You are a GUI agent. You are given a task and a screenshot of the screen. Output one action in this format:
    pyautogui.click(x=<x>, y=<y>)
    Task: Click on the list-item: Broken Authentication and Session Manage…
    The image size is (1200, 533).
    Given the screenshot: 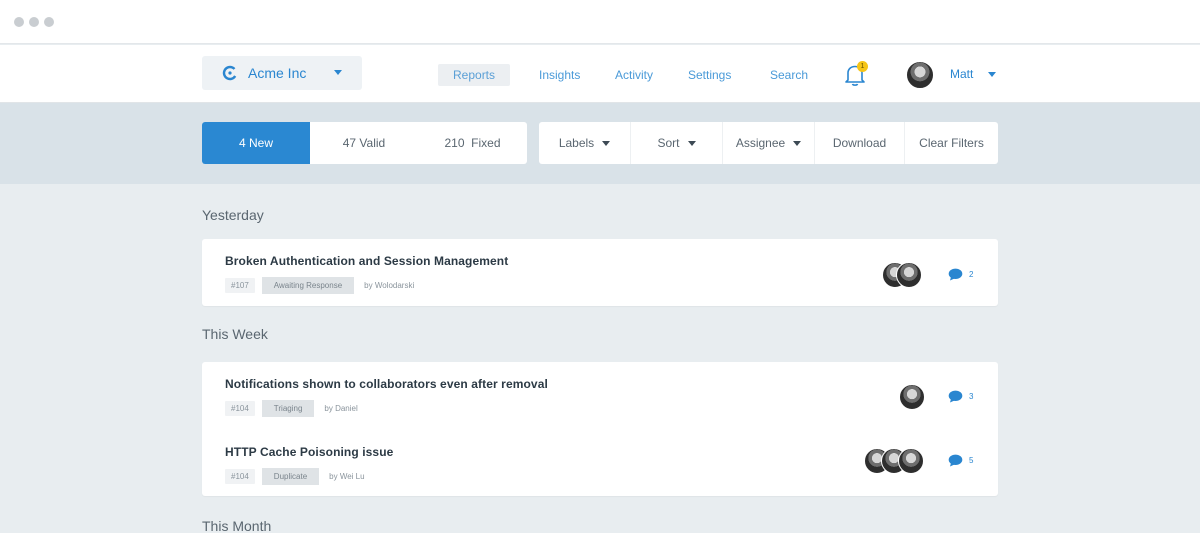 What is the action you would take?
    pyautogui.click(x=605, y=274)
    